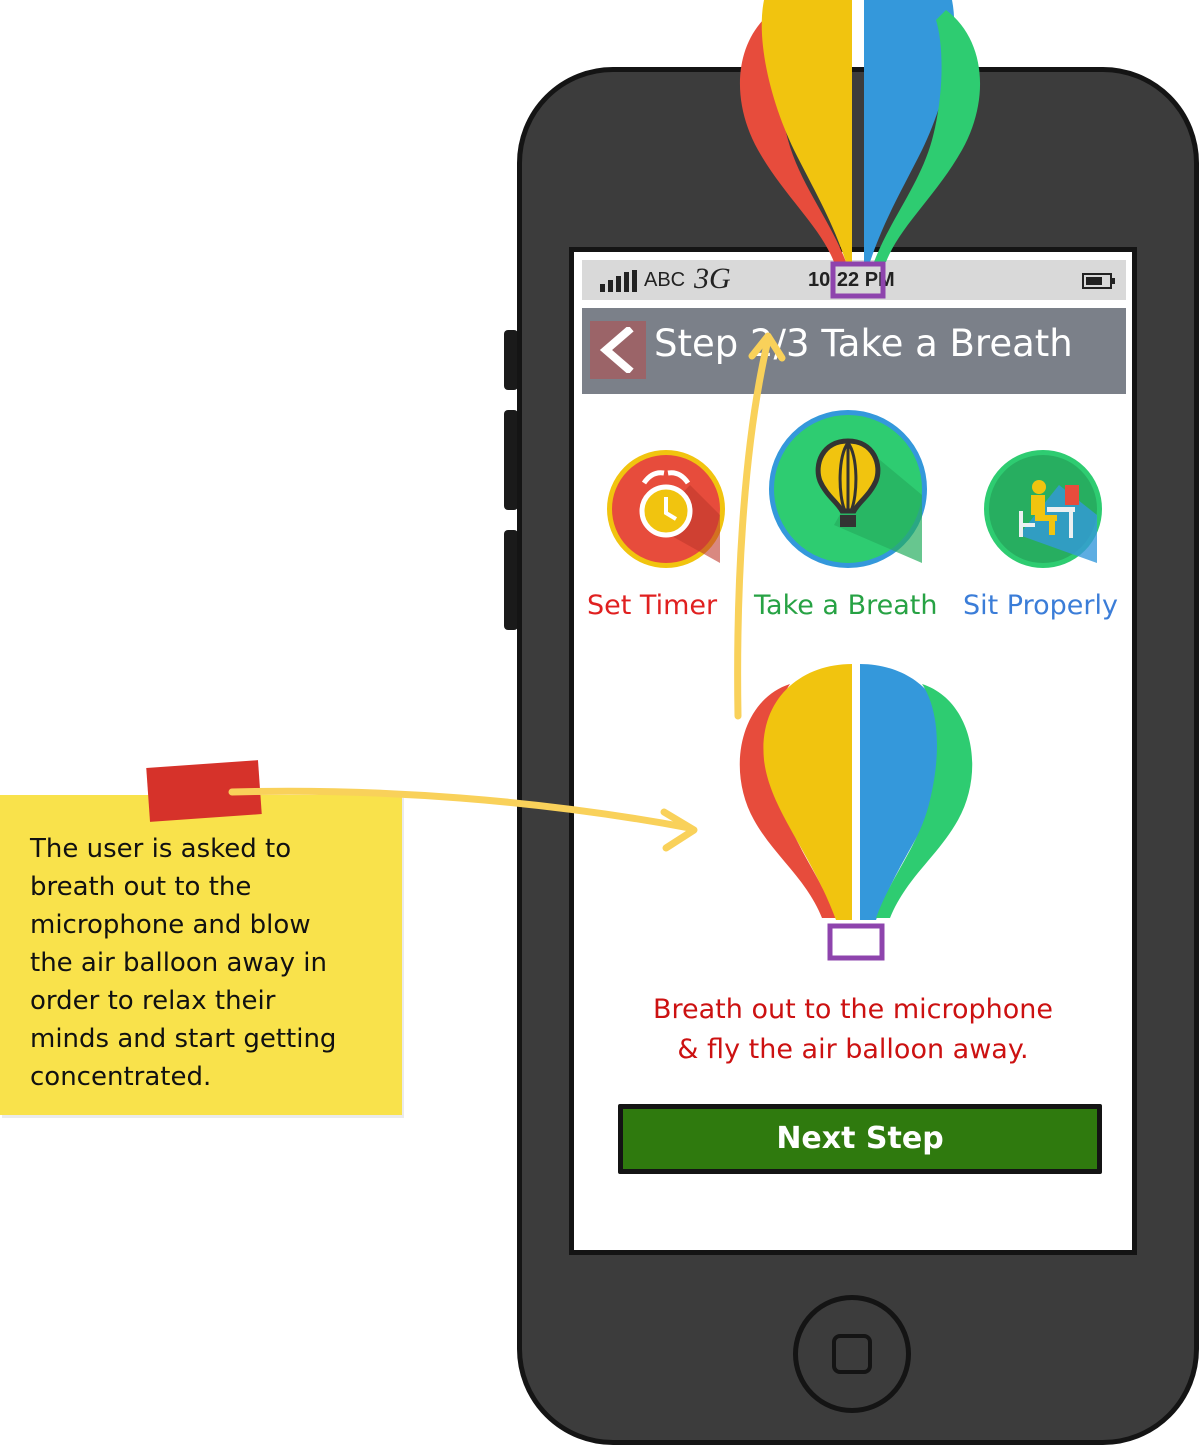 This screenshot has height=1451, width=1200. I want to click on note-line: the air balloon away in, so click(178, 963).